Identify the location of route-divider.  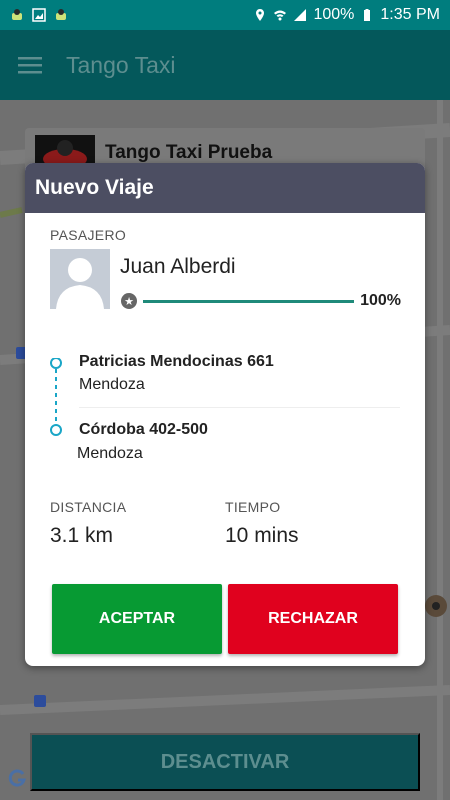
(239, 407).